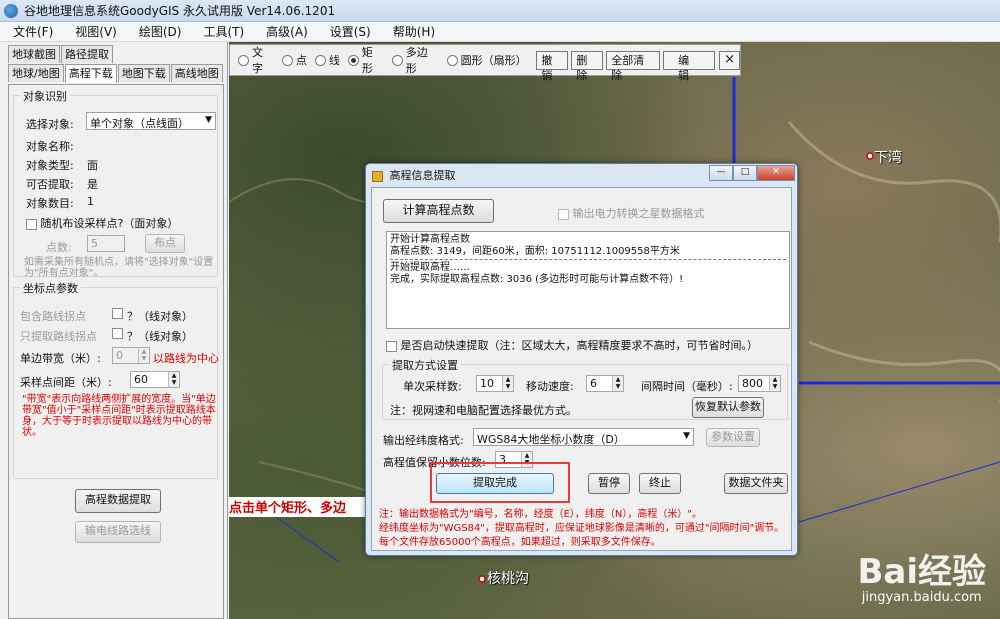 The image size is (1000, 619). Describe the element at coordinates (143, 73) in the screenshot. I see `tab-map-download: 地图下载` at that location.